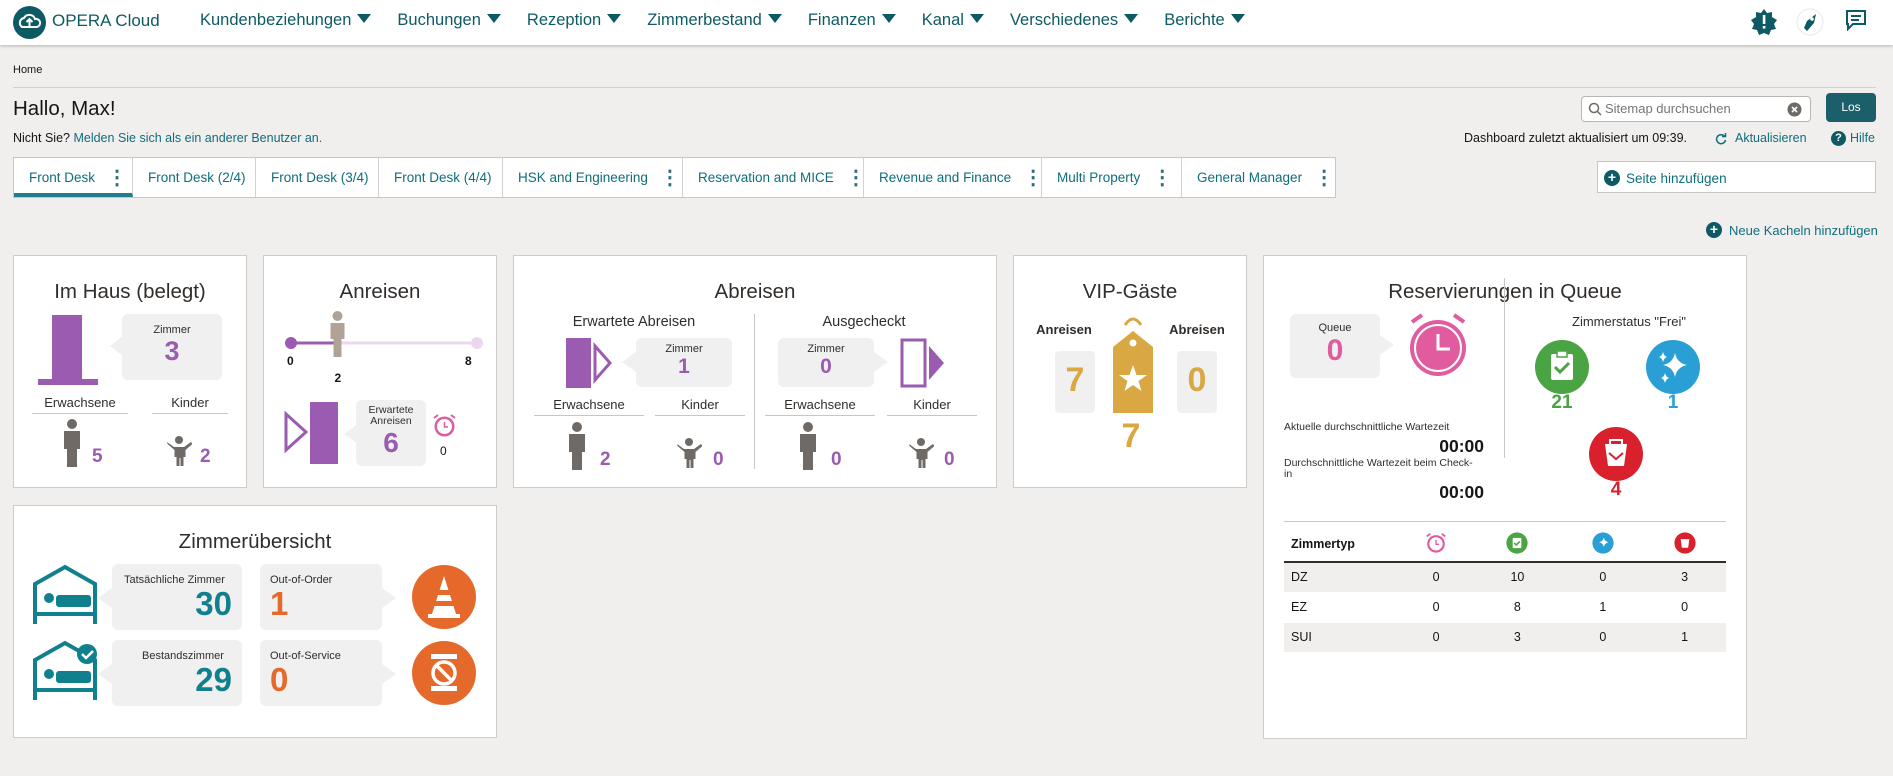  I want to click on room-type-header: Zimmertyp, so click(1342, 545).